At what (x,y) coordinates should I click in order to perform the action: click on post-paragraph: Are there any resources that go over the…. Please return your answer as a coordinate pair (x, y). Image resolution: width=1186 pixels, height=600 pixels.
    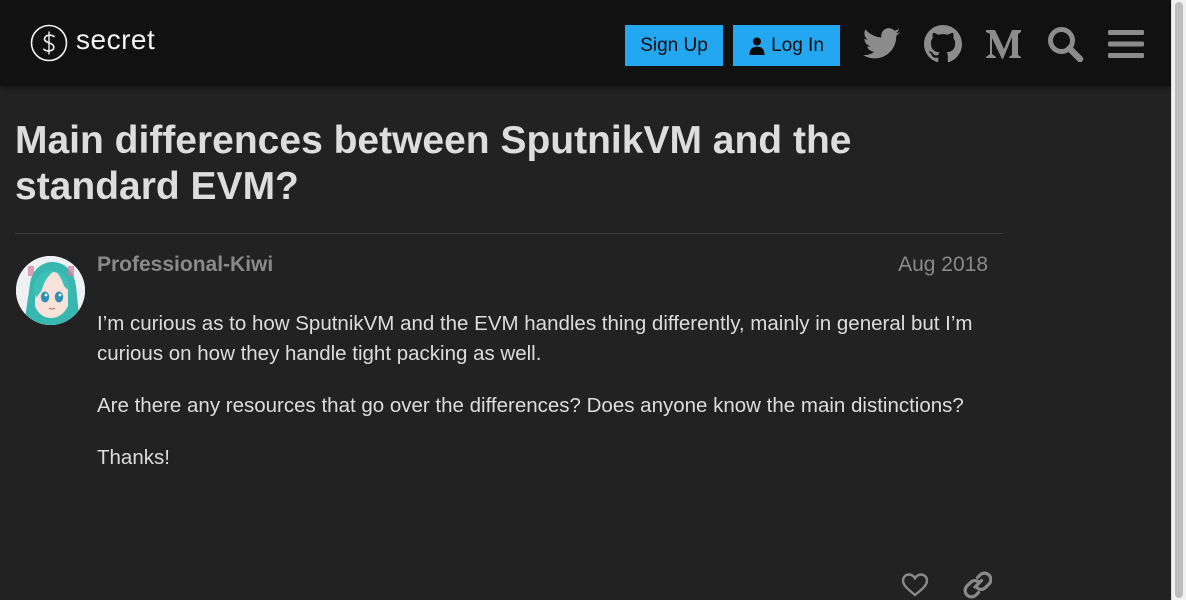
    Looking at the image, I should click on (530, 405).